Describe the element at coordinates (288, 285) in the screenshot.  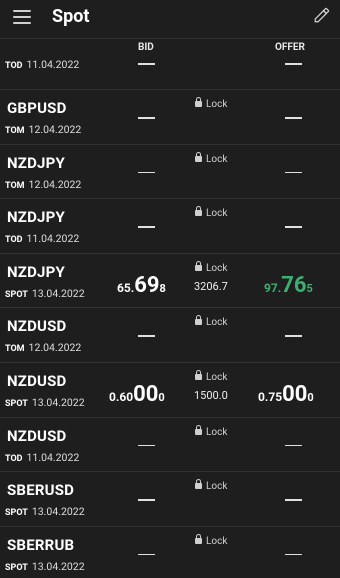
I see `offer-price-button: 97.765` at that location.